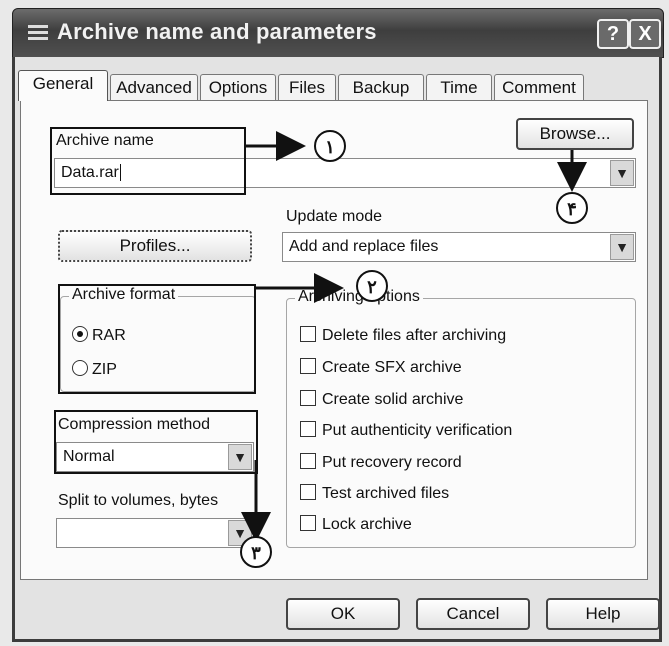 This screenshot has width=669, height=646. What do you see at coordinates (63, 85) in the screenshot?
I see `tab-general: General` at bounding box center [63, 85].